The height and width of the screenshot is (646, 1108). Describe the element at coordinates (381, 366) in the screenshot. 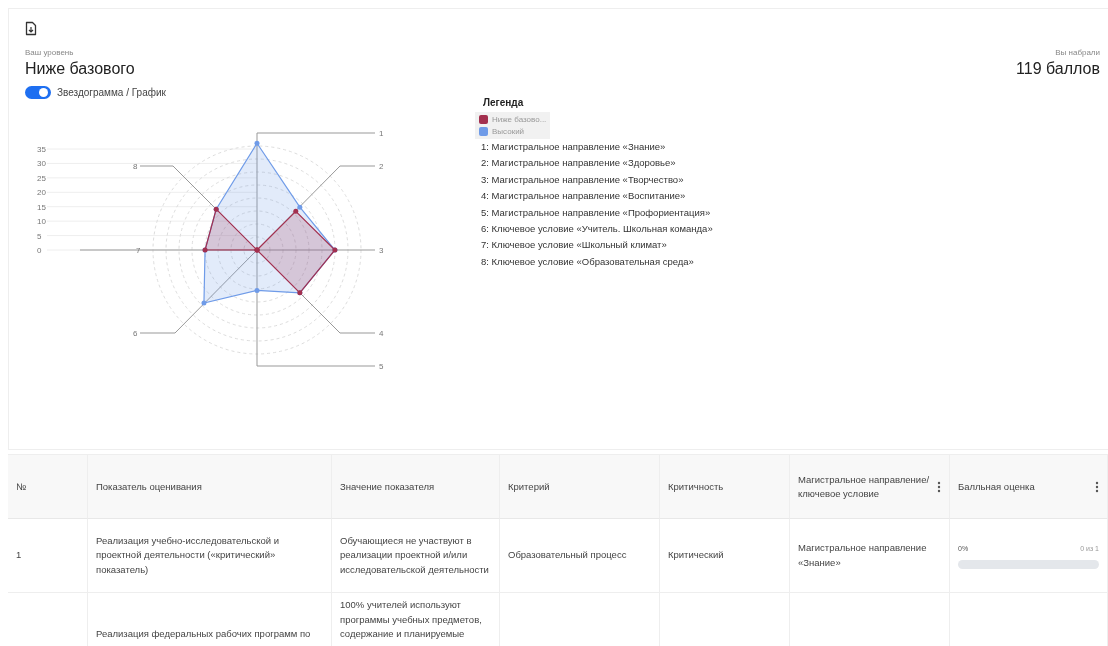

I see `axis-label: 5` at that location.